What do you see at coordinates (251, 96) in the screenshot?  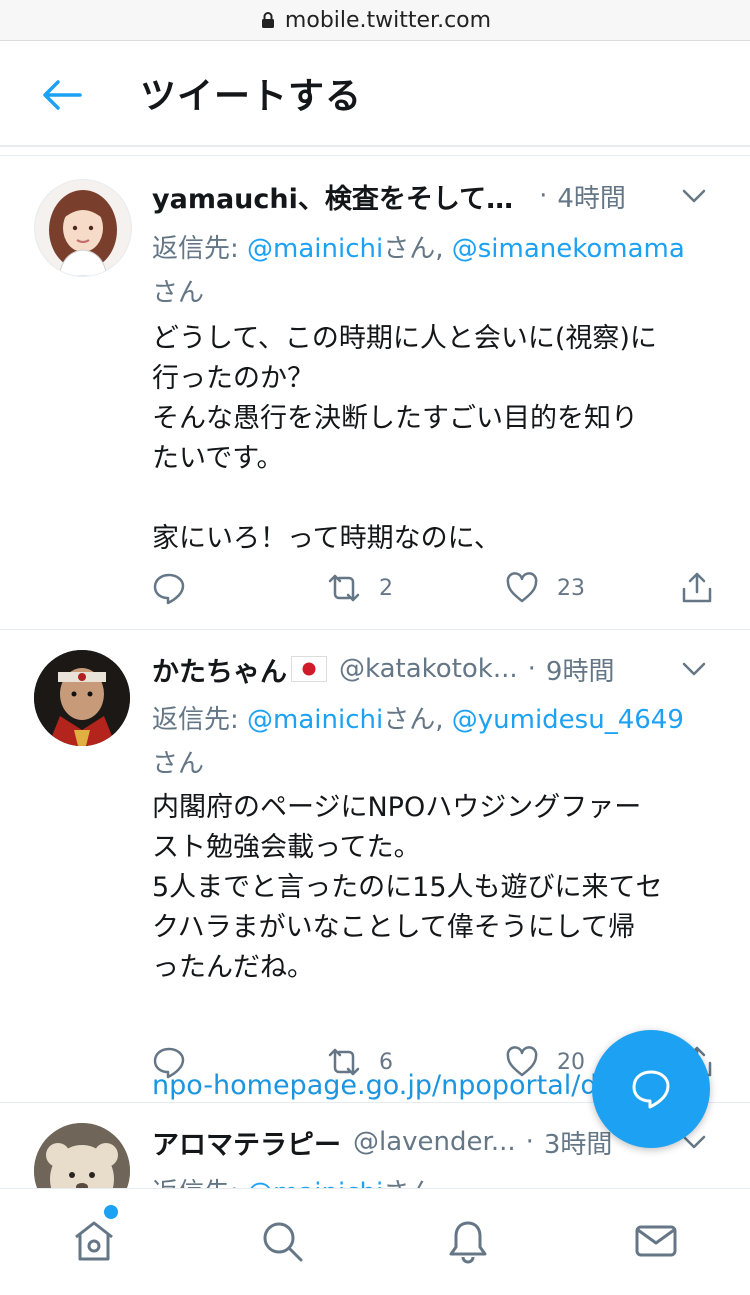 I see `page-title: ツイートする` at bounding box center [251, 96].